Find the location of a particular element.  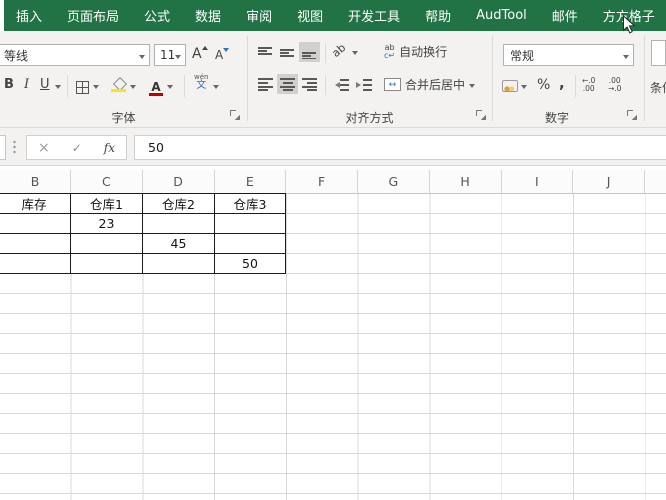

column-header-C: C is located at coordinates (107, 181).